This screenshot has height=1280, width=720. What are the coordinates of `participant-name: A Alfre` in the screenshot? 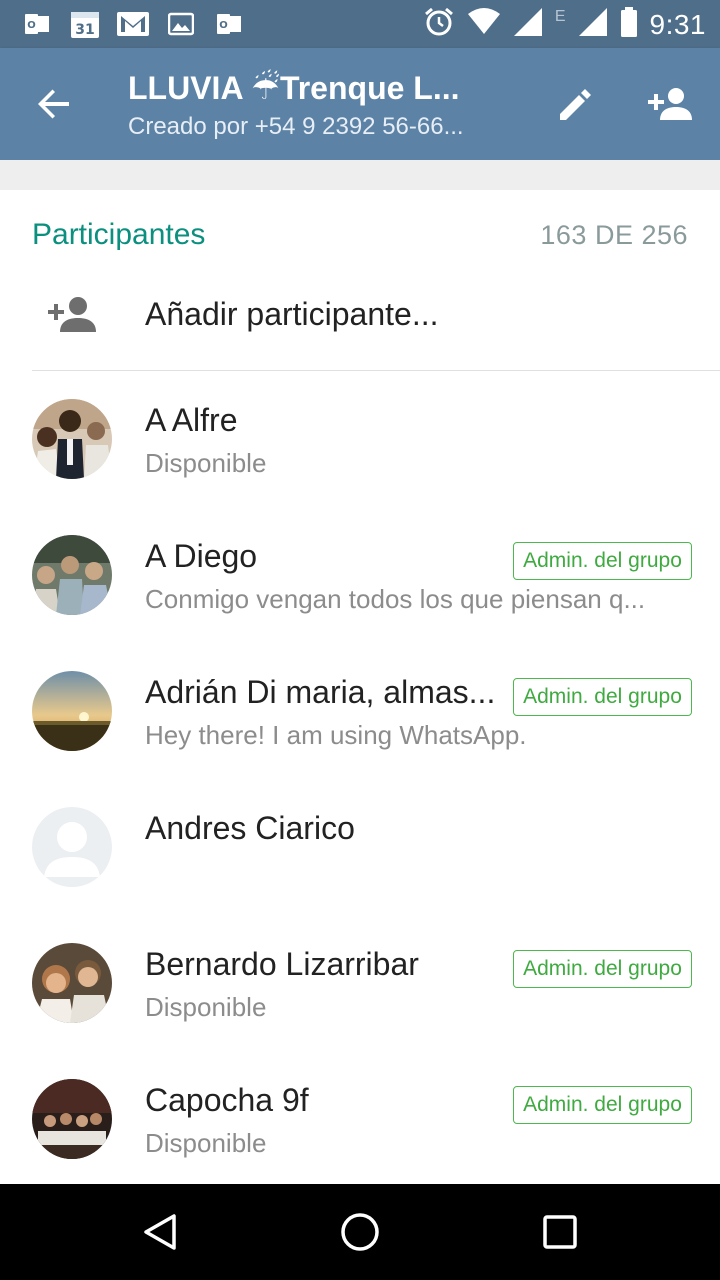 It's located at (191, 420).